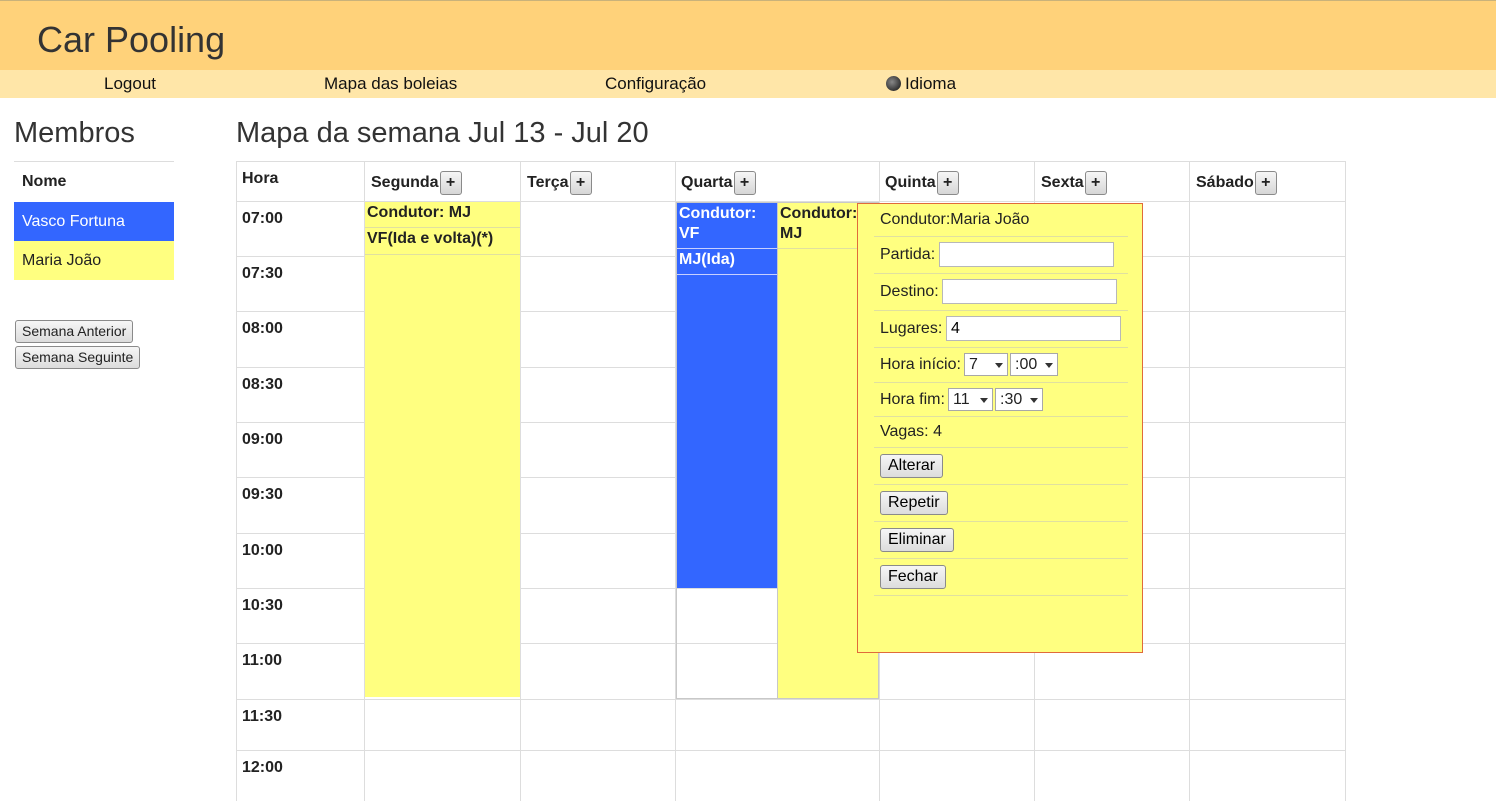 This screenshot has height=801, width=1496. What do you see at coordinates (911, 431) in the screenshot?
I see `vagas-text: Vagas: 4` at bounding box center [911, 431].